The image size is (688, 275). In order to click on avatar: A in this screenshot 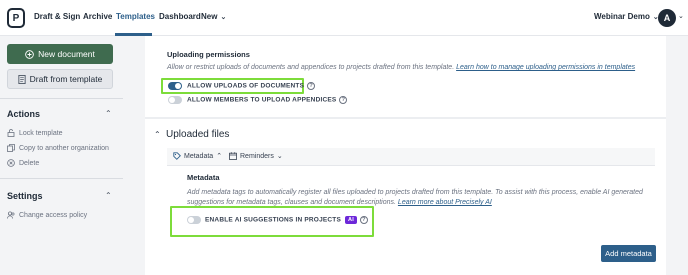, I will do `click(667, 18)`.